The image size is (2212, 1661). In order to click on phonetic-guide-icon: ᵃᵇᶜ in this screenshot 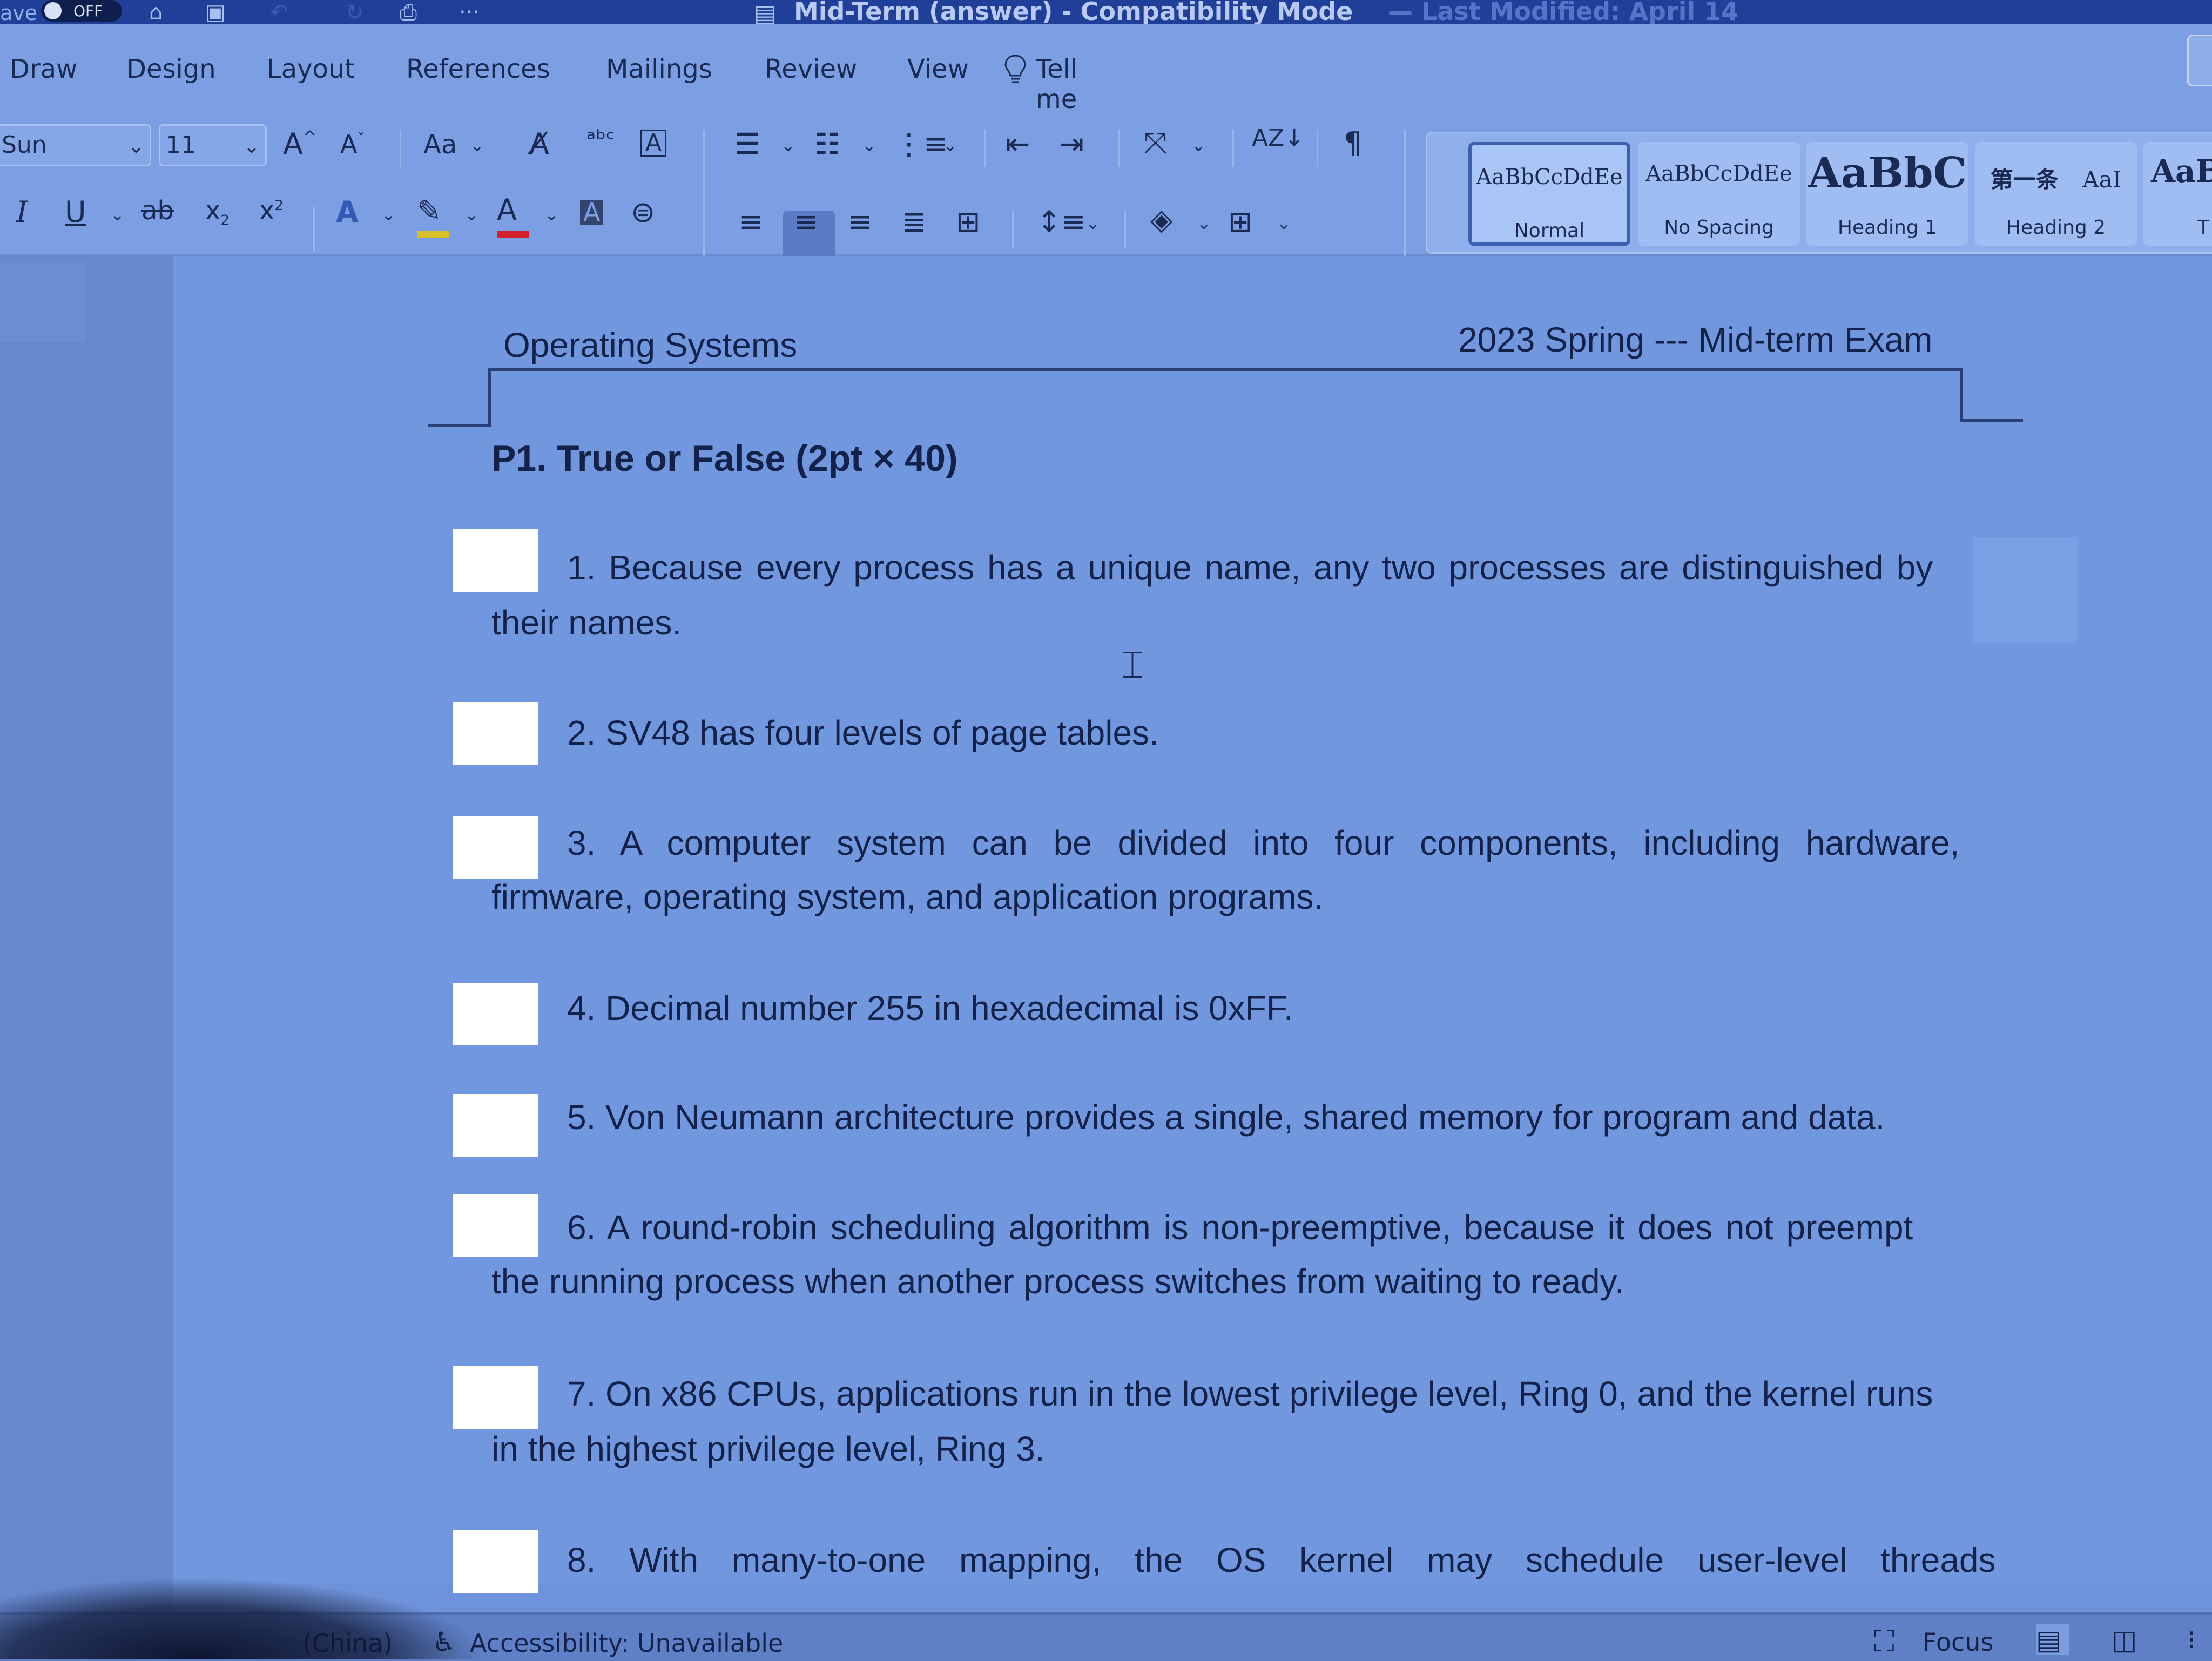, I will do `click(600, 139)`.